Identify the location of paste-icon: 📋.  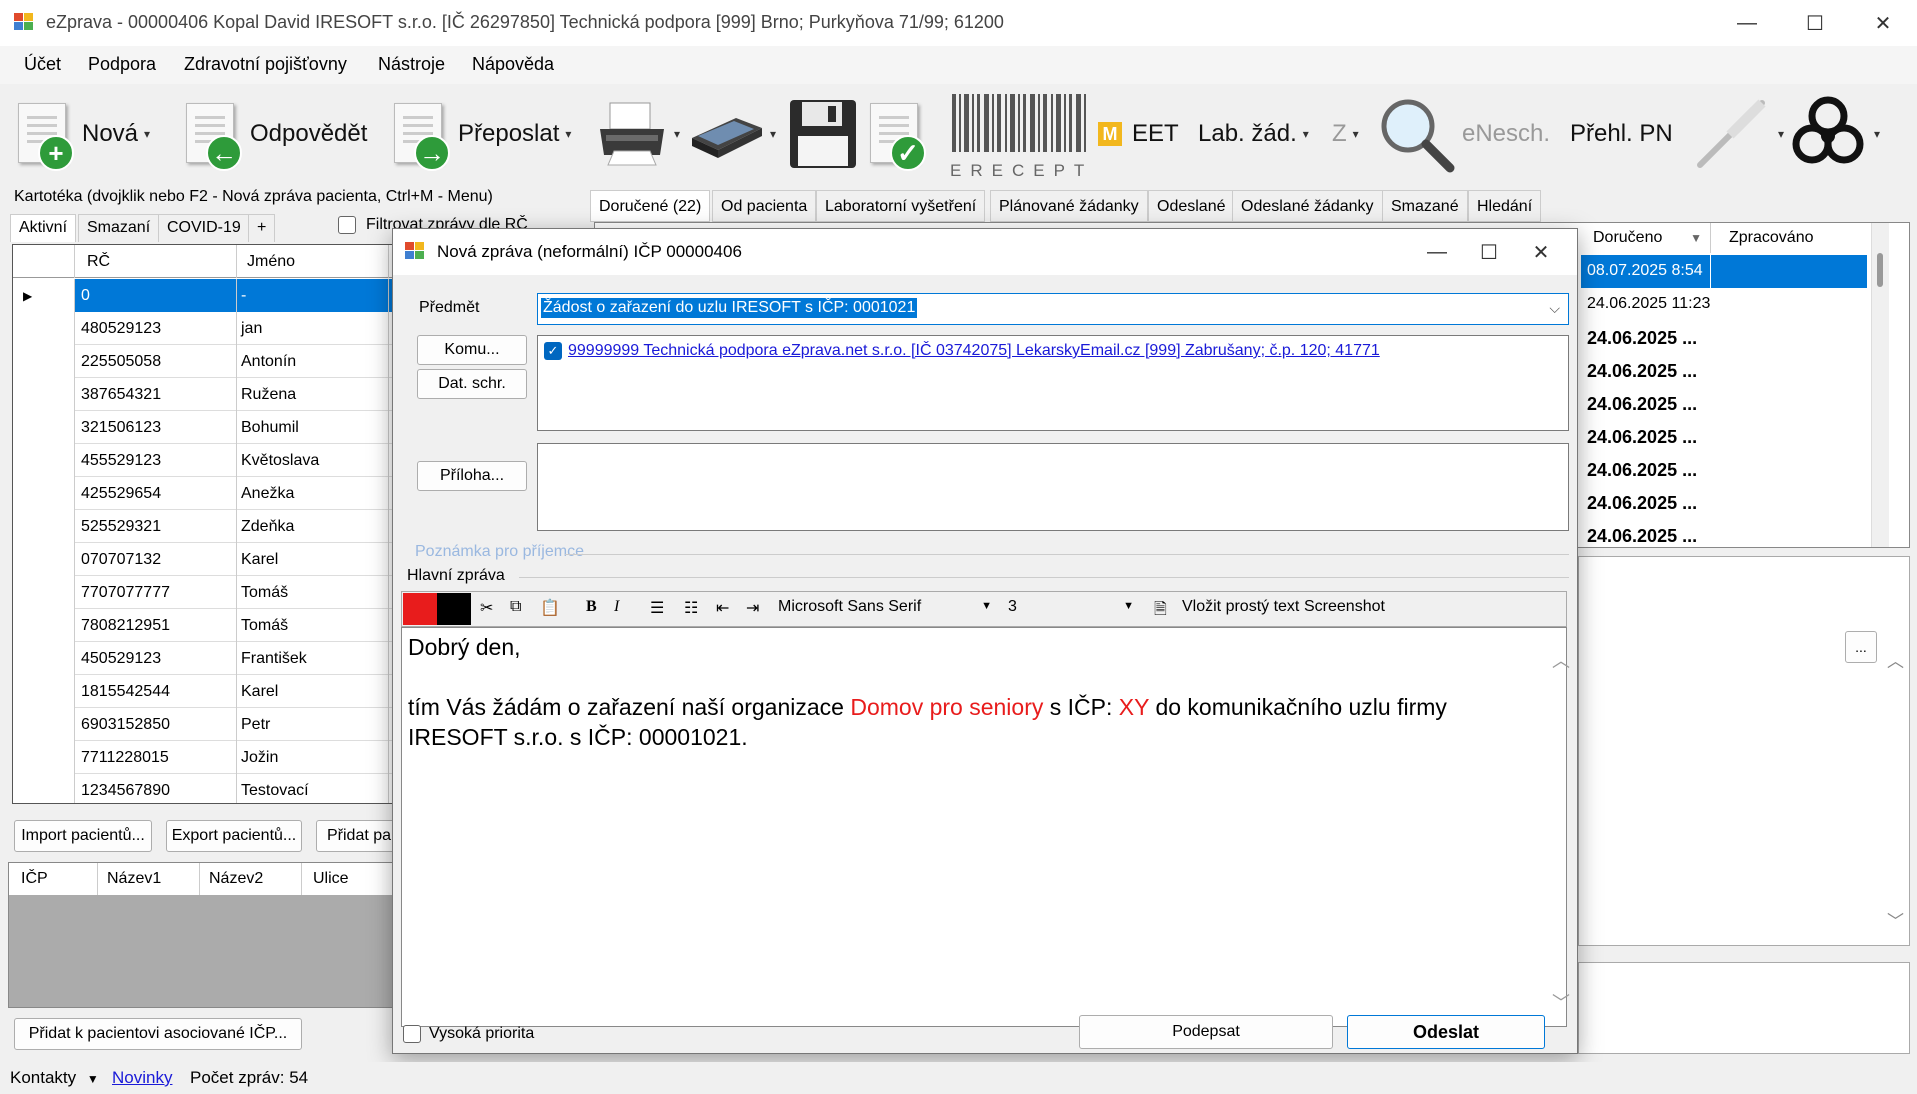
(550, 608).